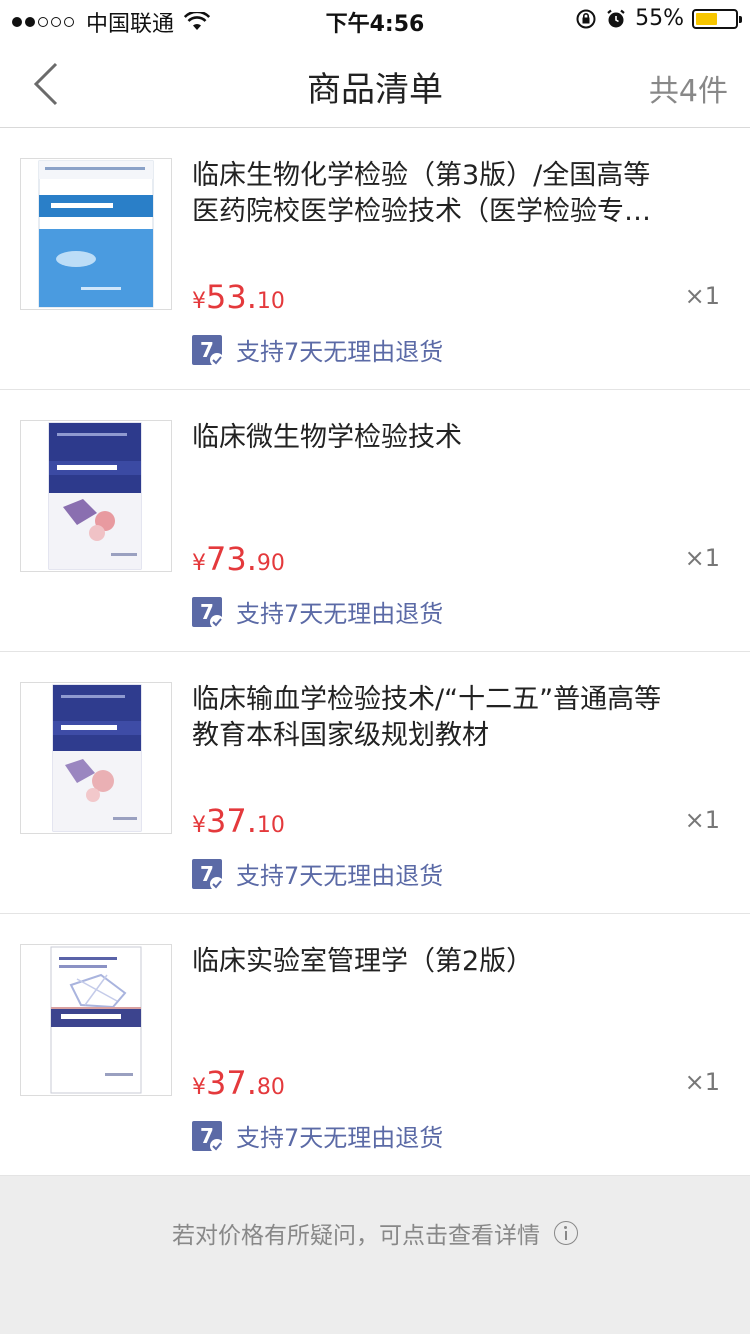 The width and height of the screenshot is (750, 1334). I want to click on price-question-link: 若对价格有所疑问，可点击查看详情, so click(375, 1233).